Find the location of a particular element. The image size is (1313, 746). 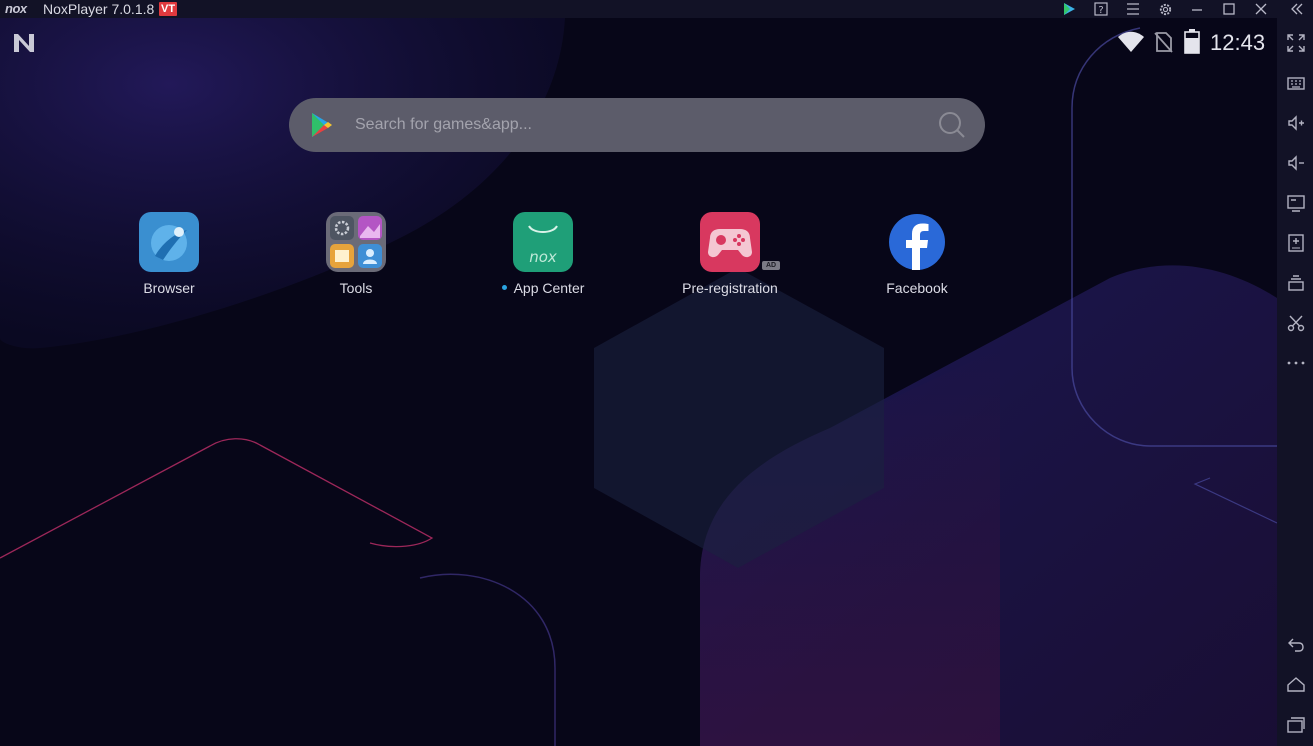

screen-icon is located at coordinates (1296, 203).